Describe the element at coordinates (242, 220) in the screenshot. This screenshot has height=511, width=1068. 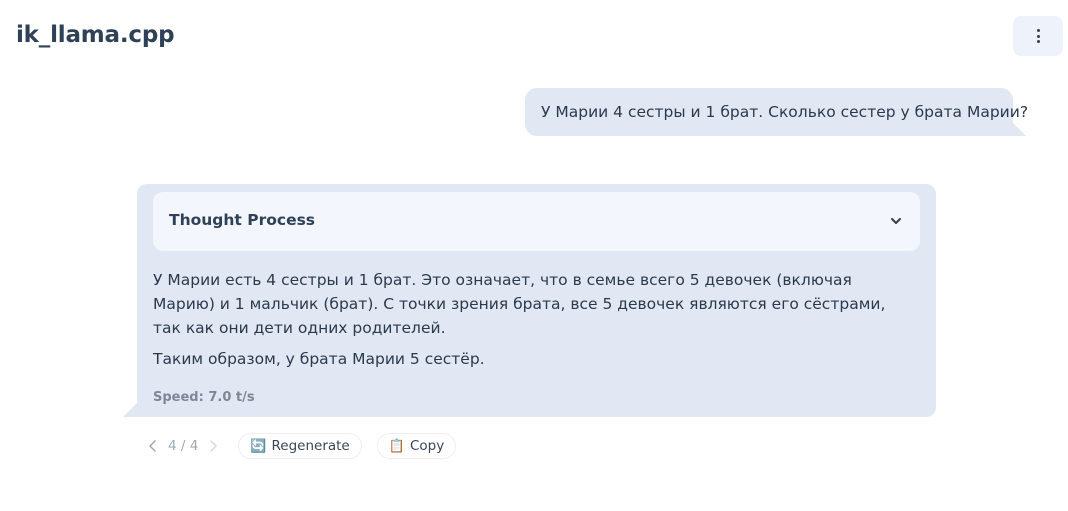
I see `thought-process-title: Thought Process` at that location.